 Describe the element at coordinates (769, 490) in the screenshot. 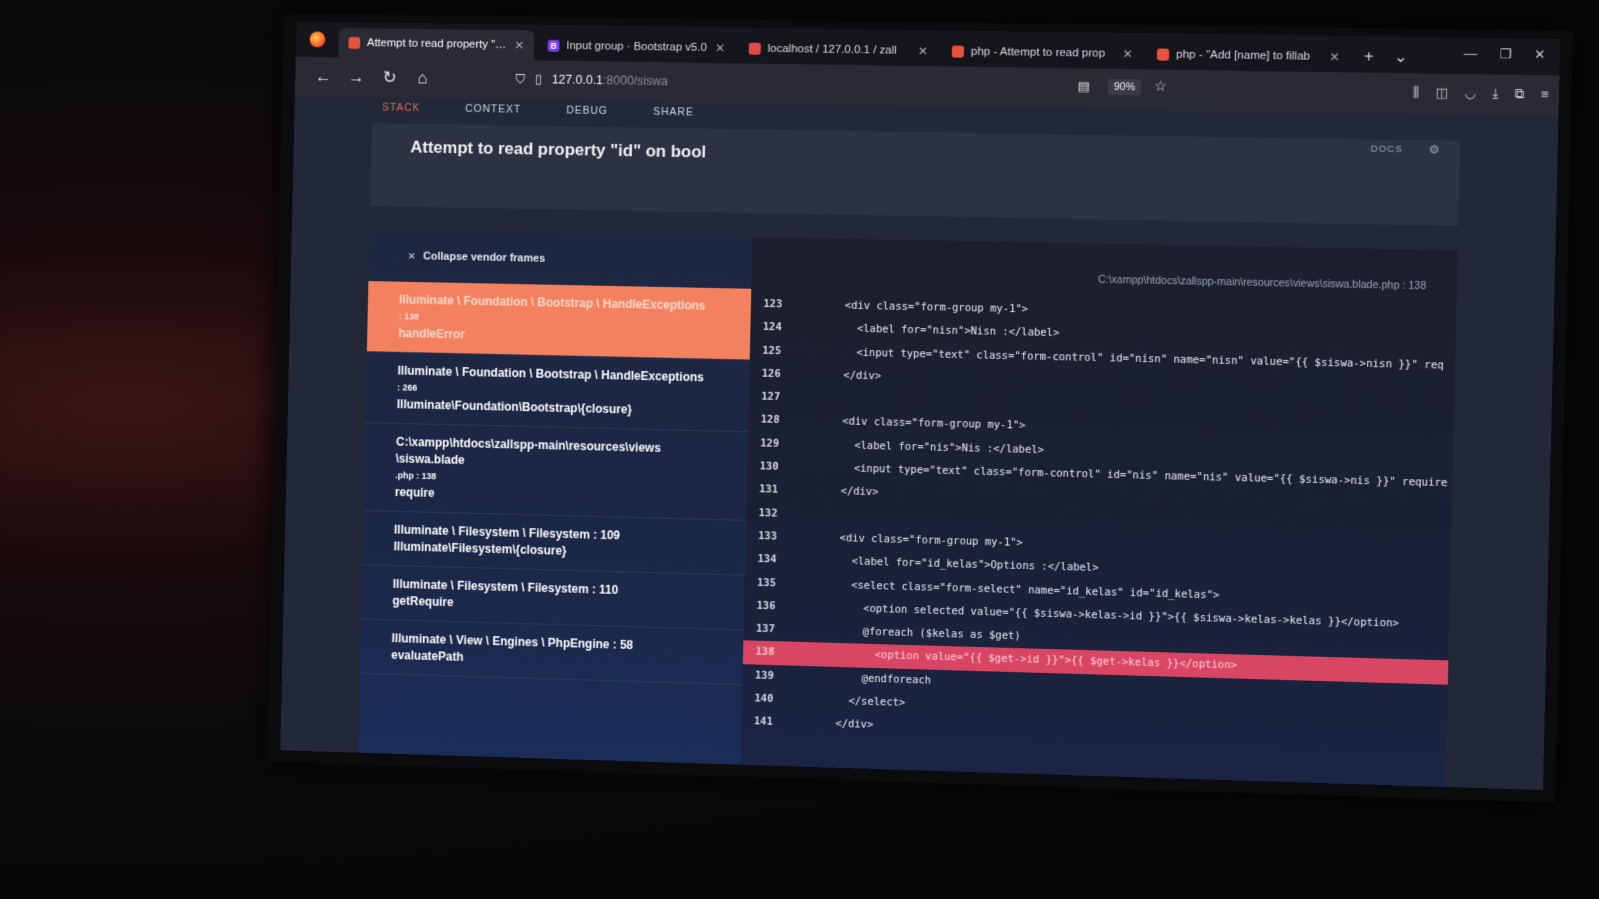

I see `line-number: 131` at that location.